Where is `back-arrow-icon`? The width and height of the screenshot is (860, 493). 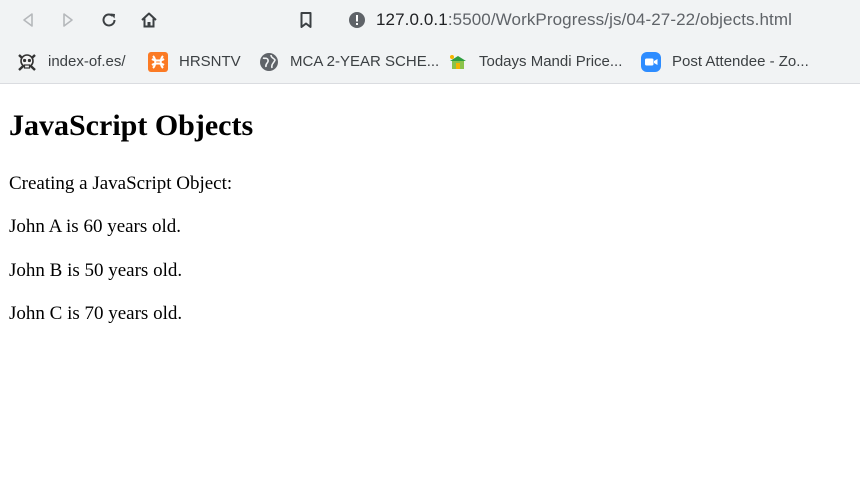
back-arrow-icon is located at coordinates (28, 20).